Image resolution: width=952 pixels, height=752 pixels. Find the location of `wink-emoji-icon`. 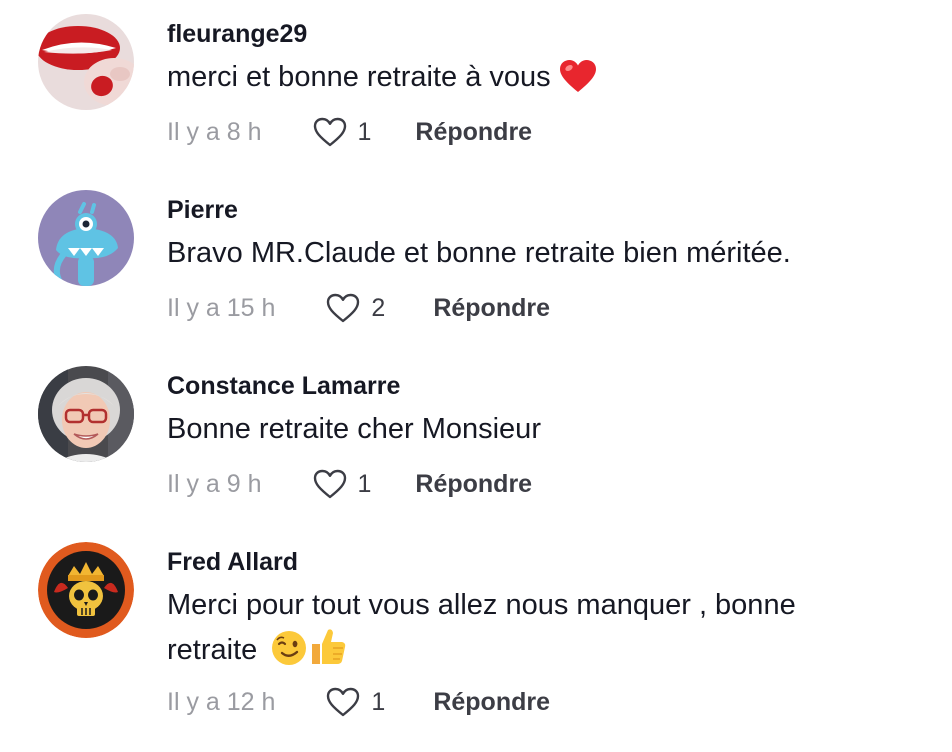

wink-emoji-icon is located at coordinates (289, 654).